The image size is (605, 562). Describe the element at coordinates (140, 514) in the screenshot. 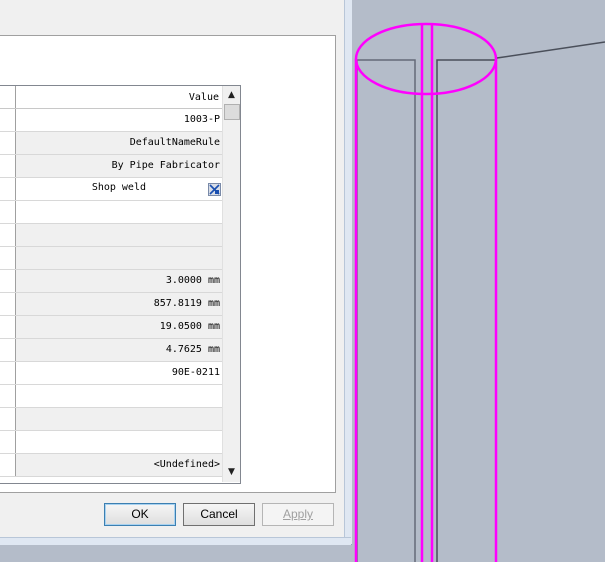

I see `ok-button: OK` at that location.